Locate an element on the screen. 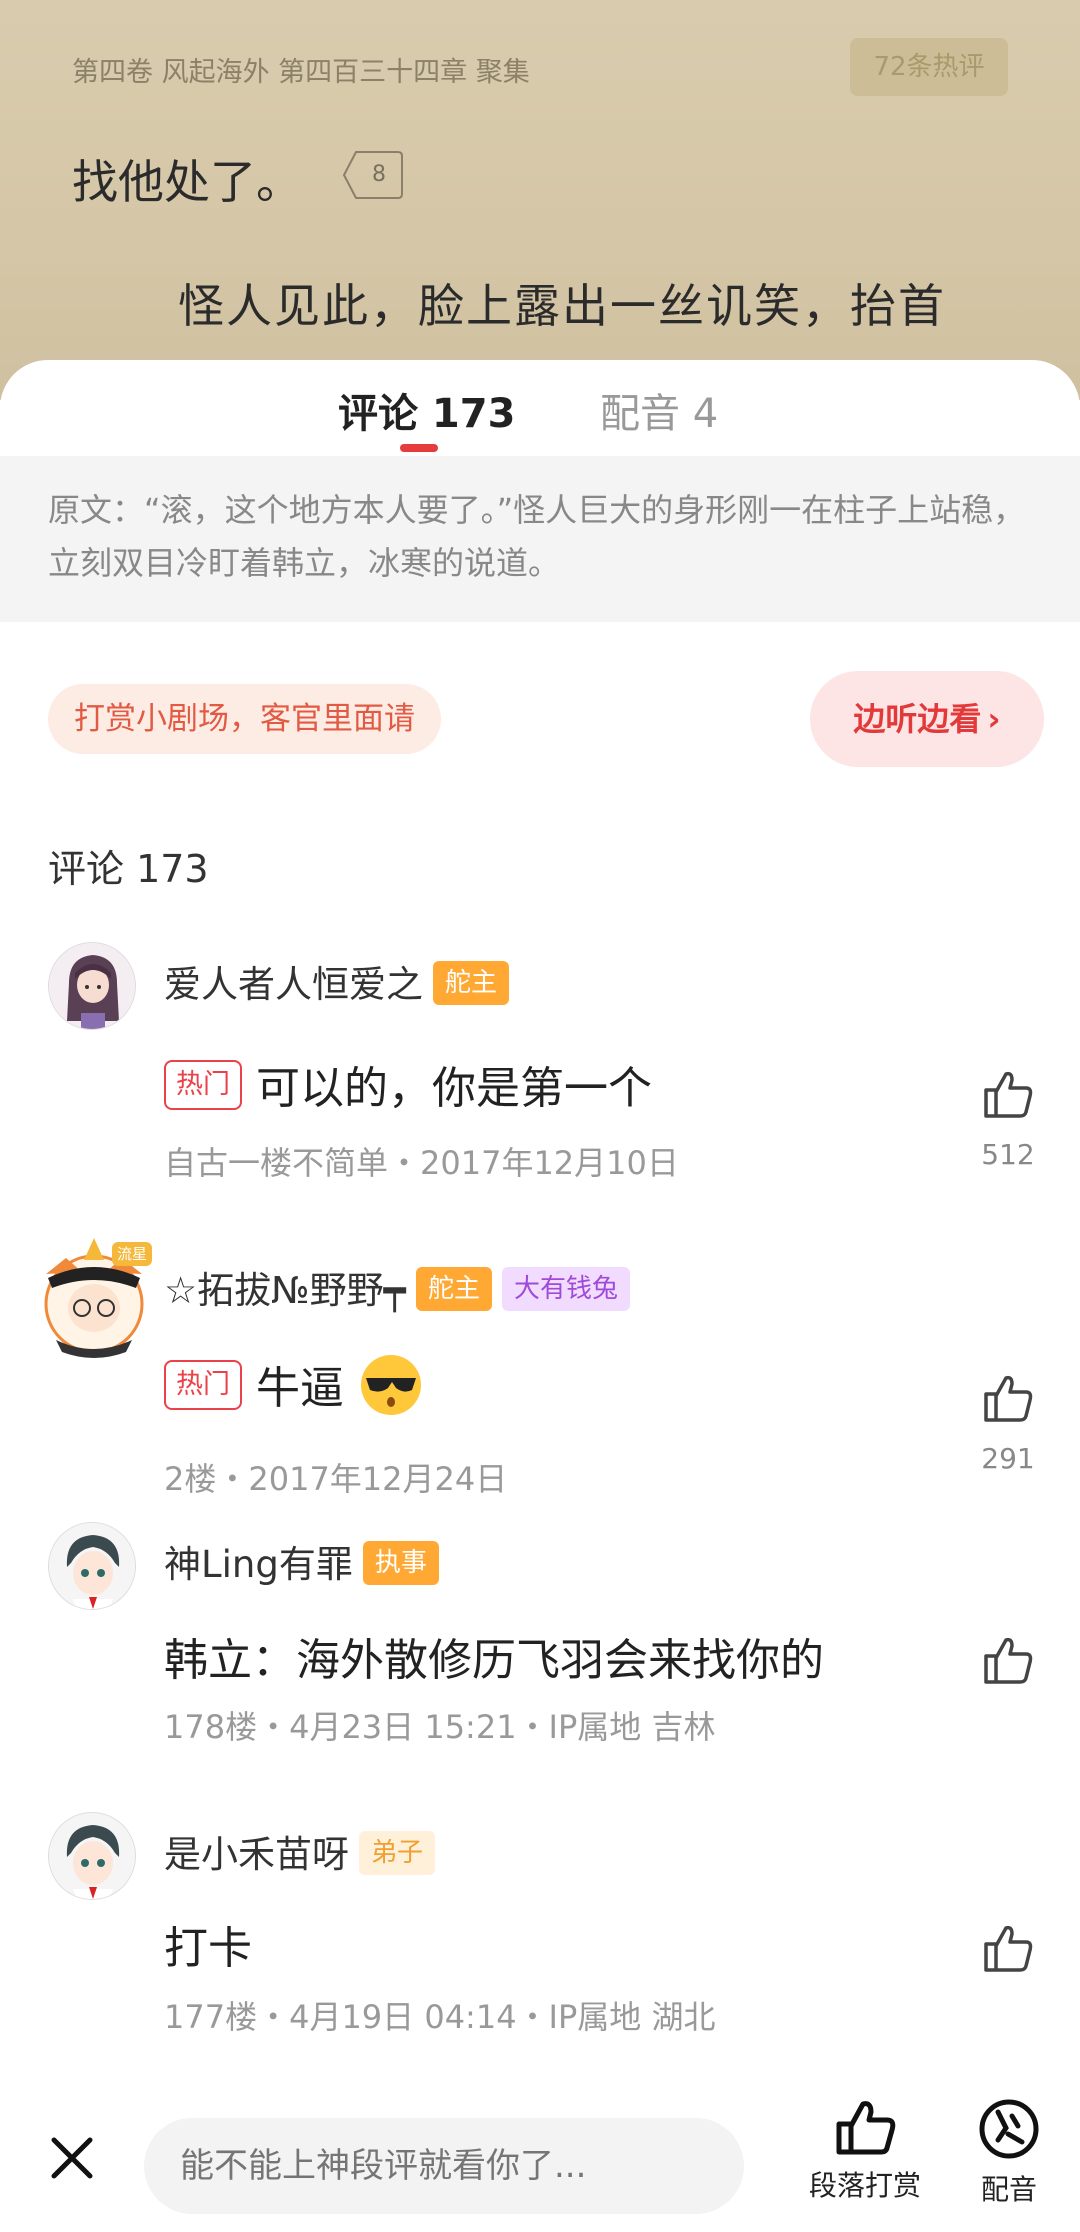  close-icon is located at coordinates (72, 2158).